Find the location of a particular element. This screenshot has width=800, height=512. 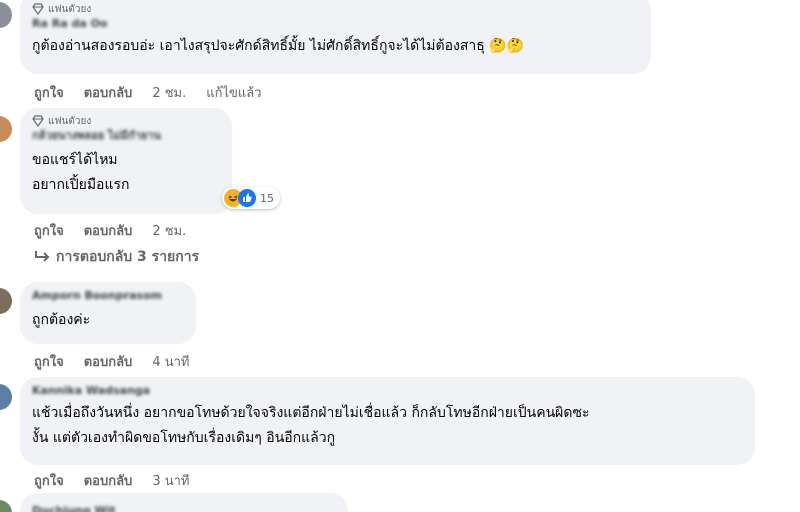

comment-text: ถูกต้องค่ะ is located at coordinates (61, 320).